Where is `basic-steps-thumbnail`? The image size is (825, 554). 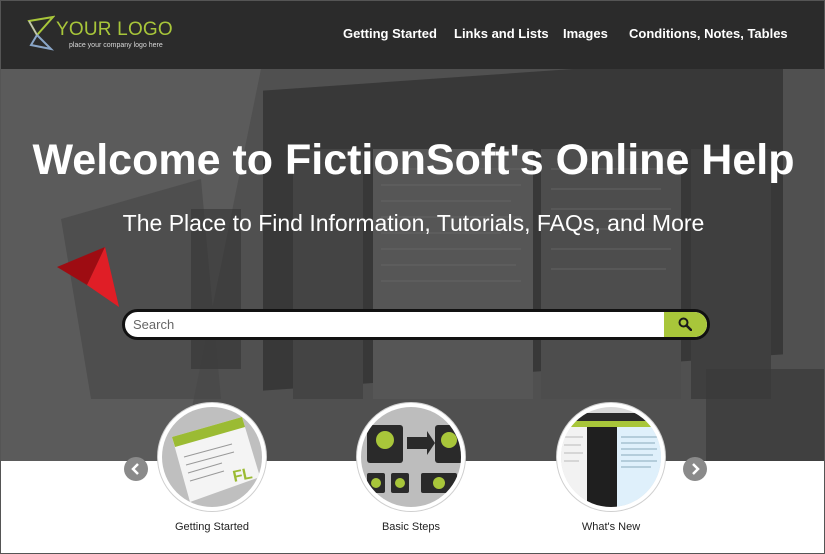
basic-steps-thumbnail is located at coordinates (411, 457).